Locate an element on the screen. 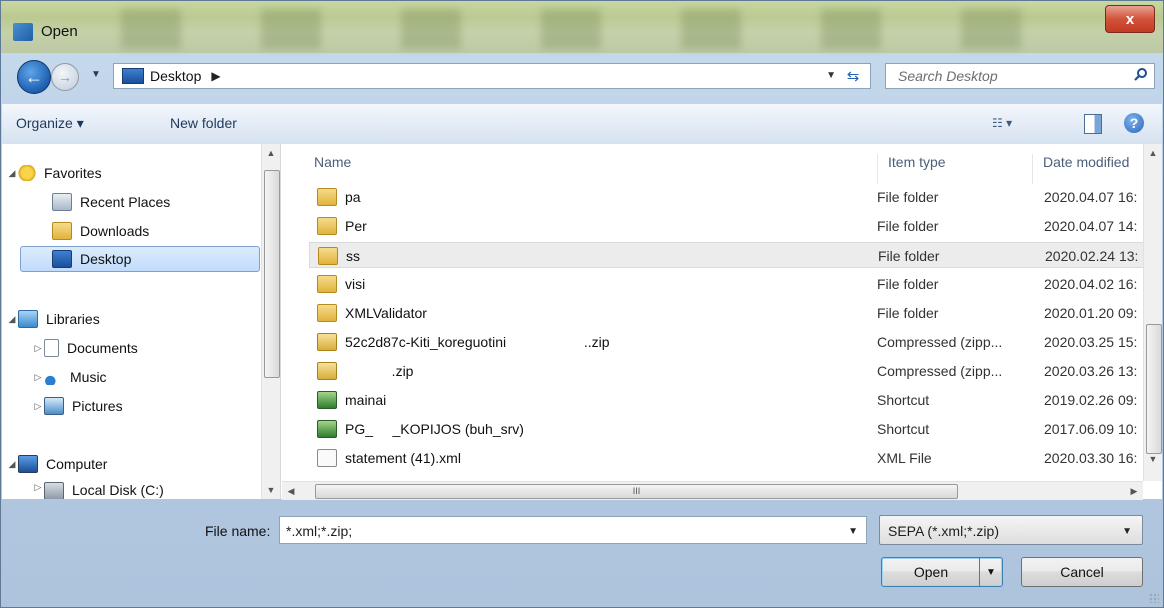 This screenshot has height=608, width=1164. desktop-icon is located at coordinates (133, 76).